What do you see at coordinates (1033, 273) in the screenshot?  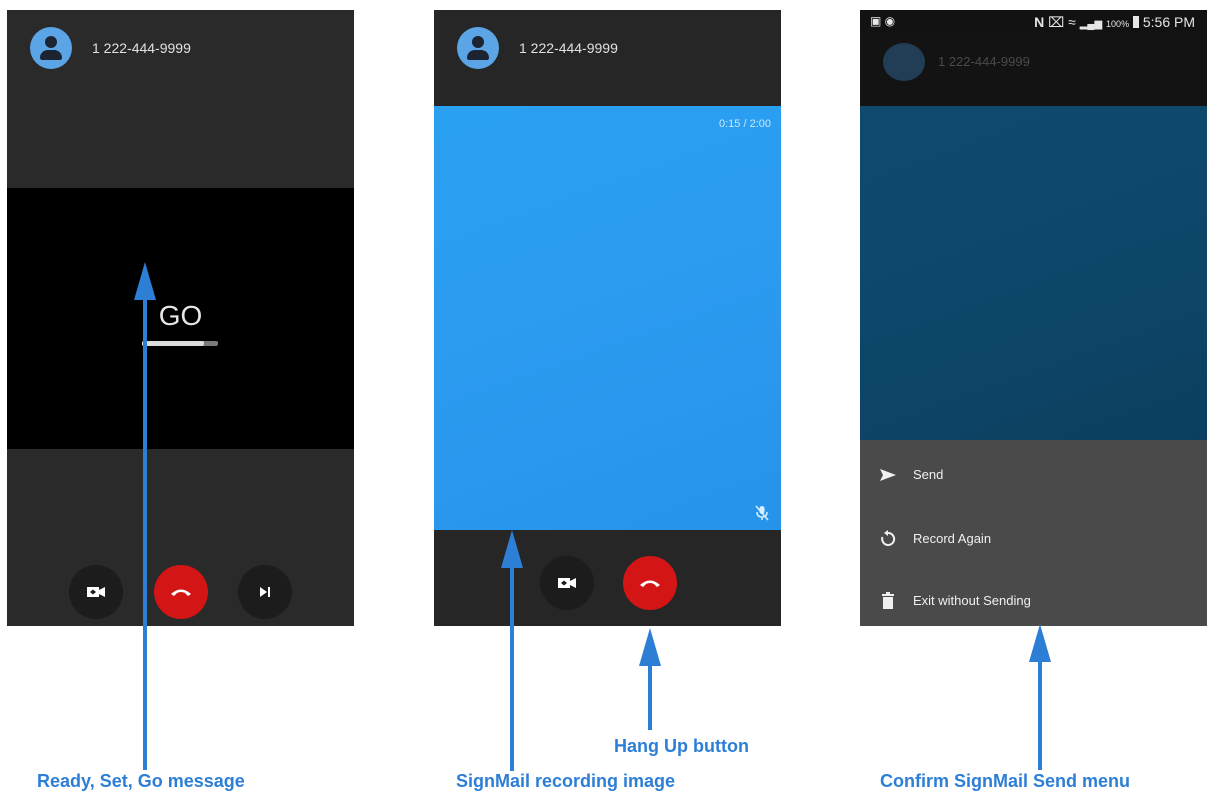 I see `dimmed-video` at bounding box center [1033, 273].